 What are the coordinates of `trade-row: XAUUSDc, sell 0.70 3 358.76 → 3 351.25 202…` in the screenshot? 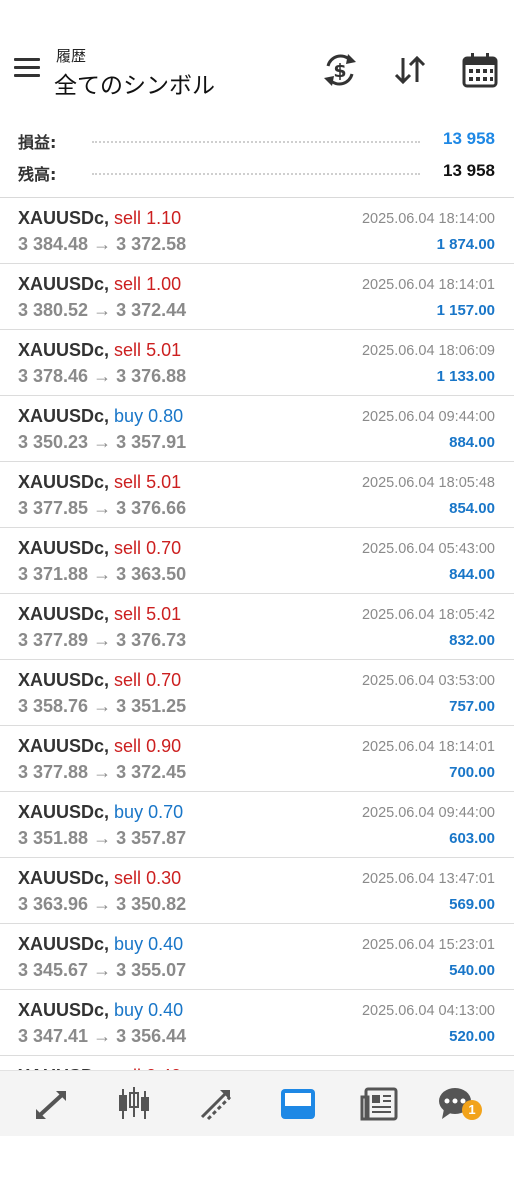 It's located at (257, 693).